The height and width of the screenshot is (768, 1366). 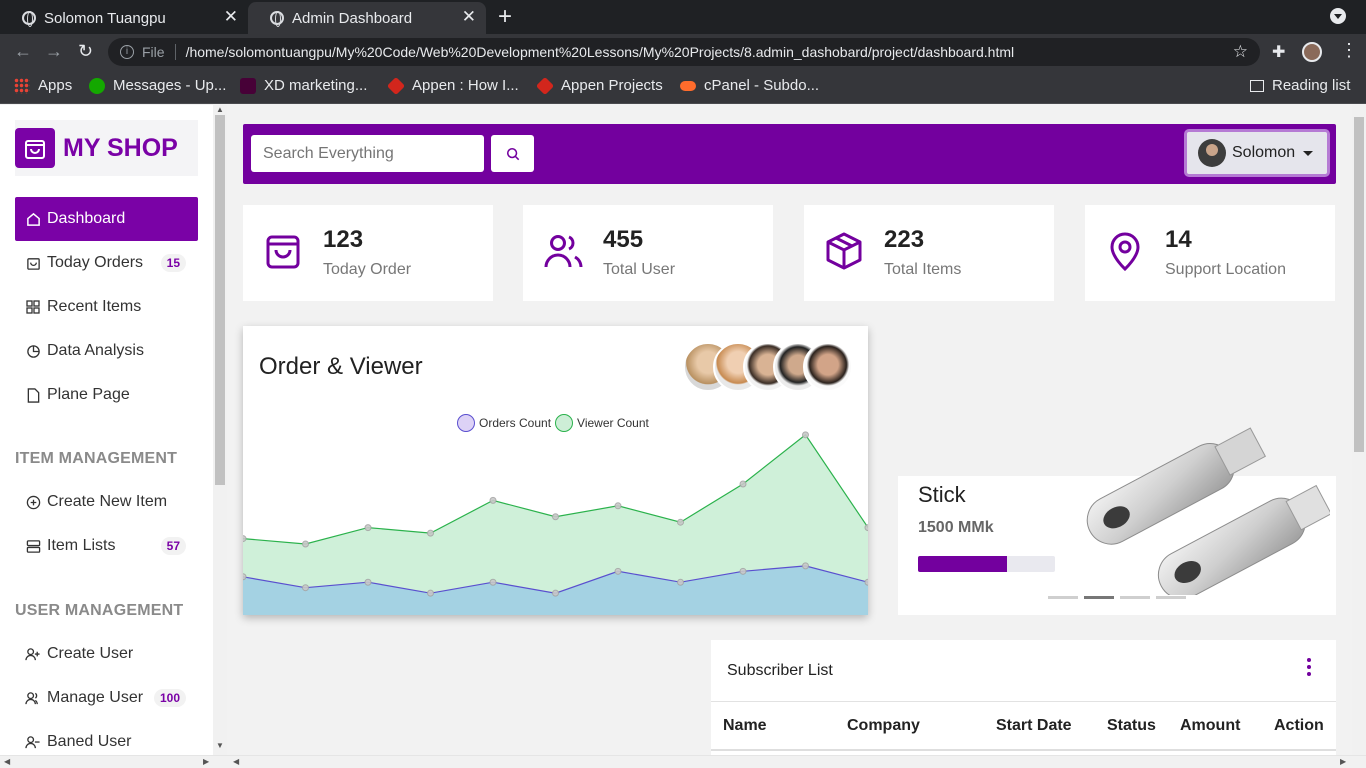 I want to click on sidebar-item-item-lists: Item Lists 57, so click(x=106, y=546).